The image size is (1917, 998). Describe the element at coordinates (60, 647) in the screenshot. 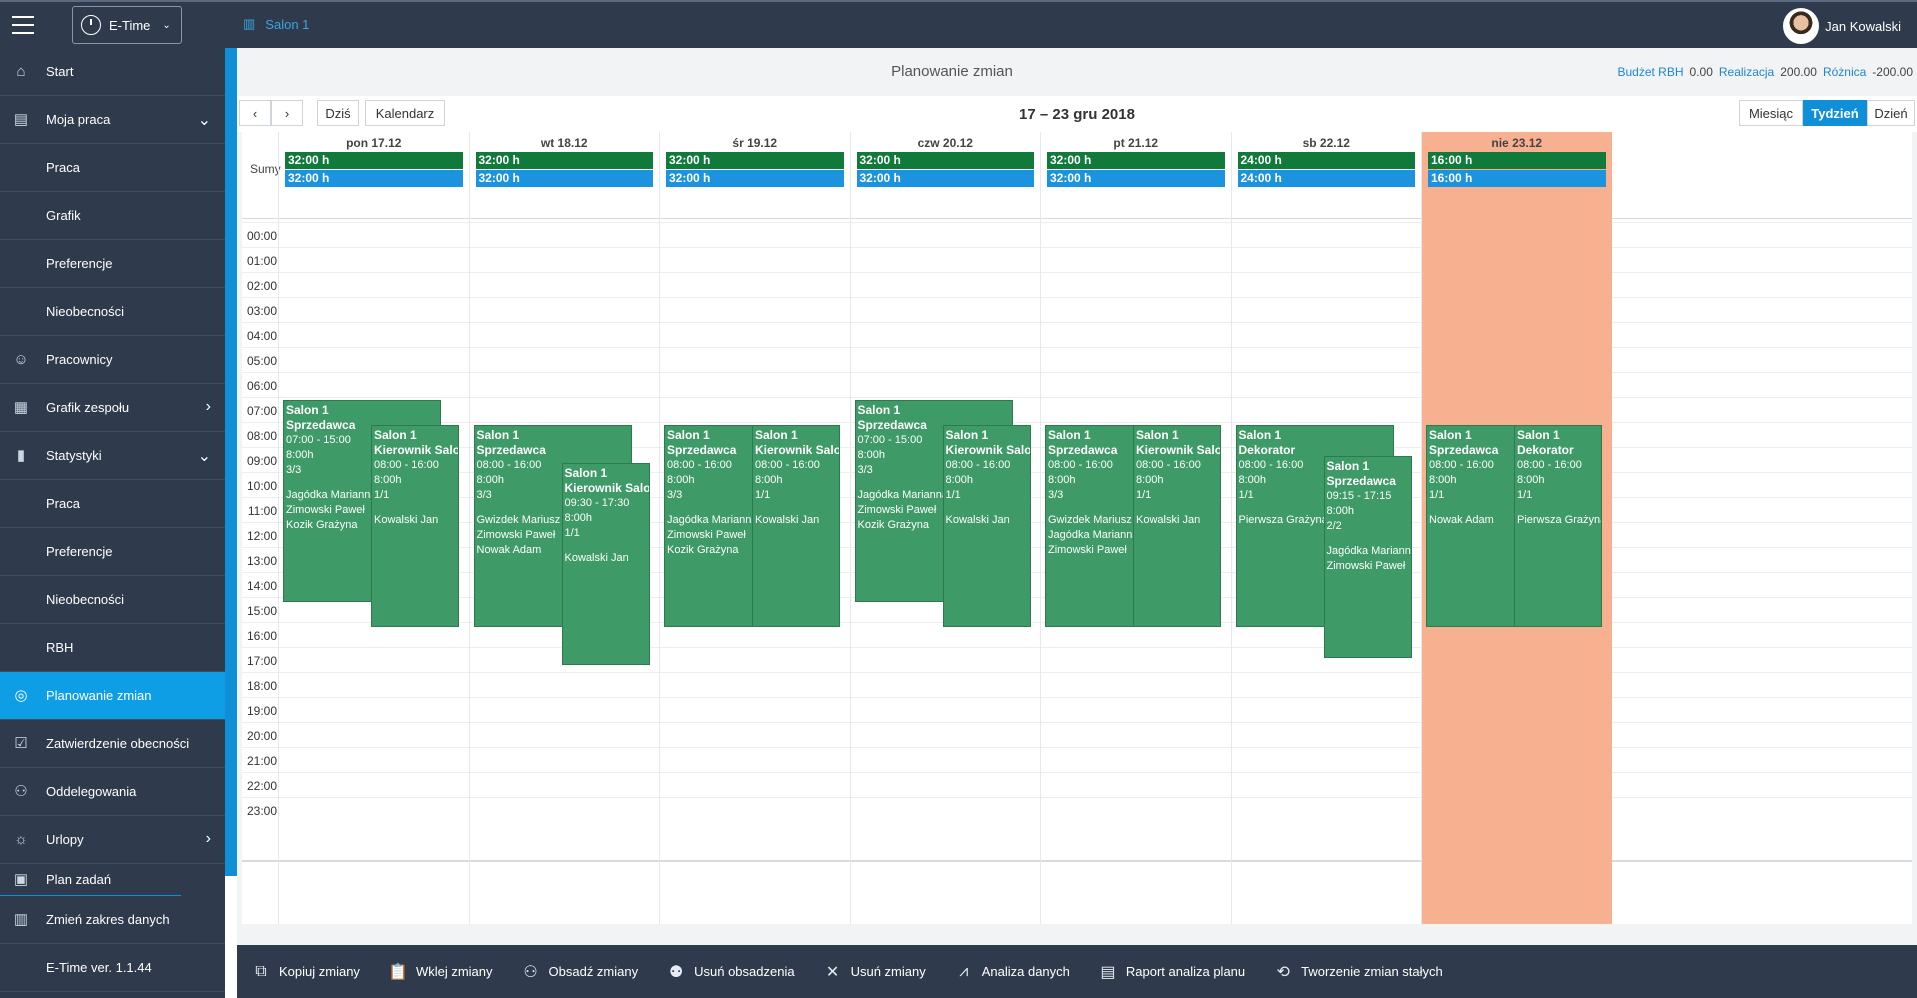

I see `sidebar-item-label: RBH` at that location.